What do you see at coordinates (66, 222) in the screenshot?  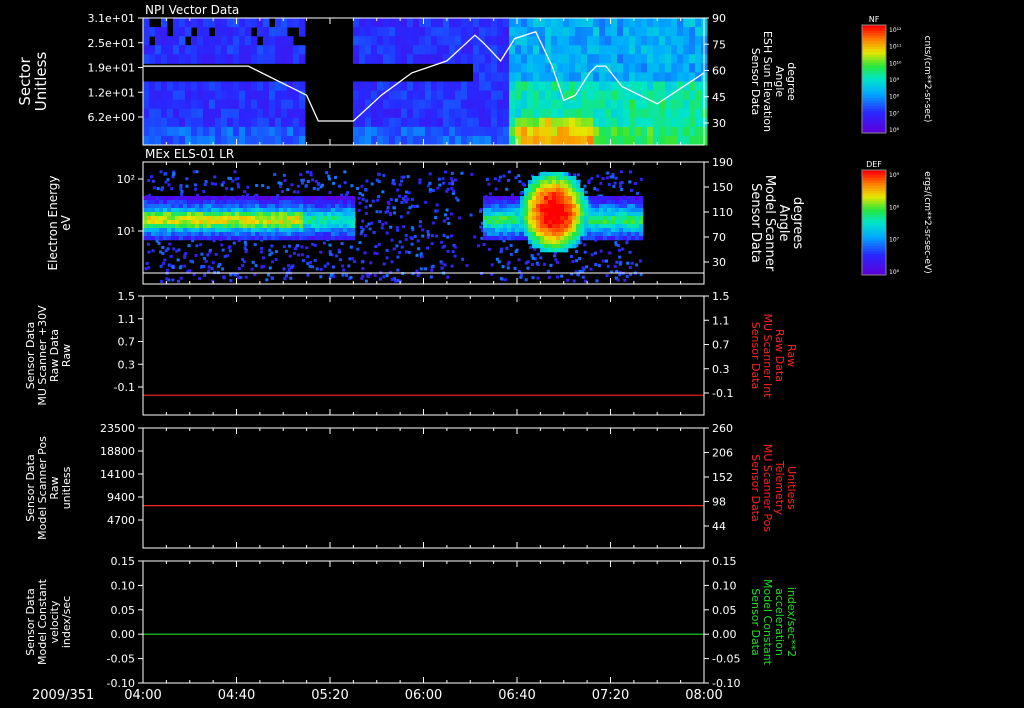 I see `left-axis-label: eV` at bounding box center [66, 222].